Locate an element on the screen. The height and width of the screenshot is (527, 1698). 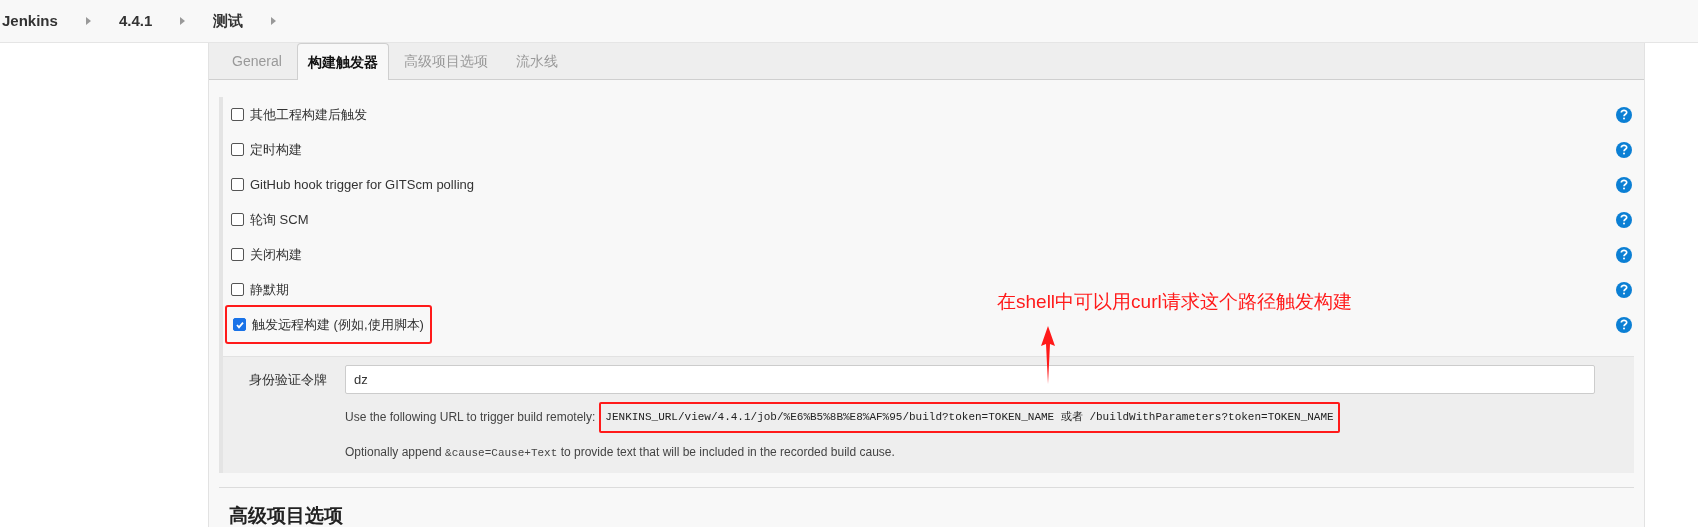
checkbox-label: GitHub hook trigger for GITScm polling is located at coordinates (362, 184).